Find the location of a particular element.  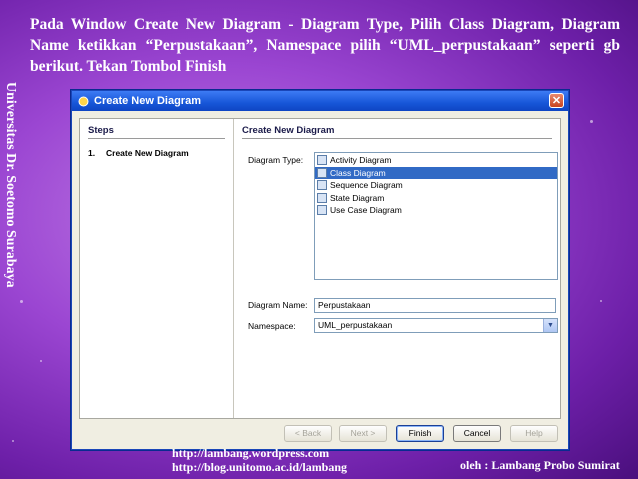

next-button: Next > is located at coordinates (363, 433).